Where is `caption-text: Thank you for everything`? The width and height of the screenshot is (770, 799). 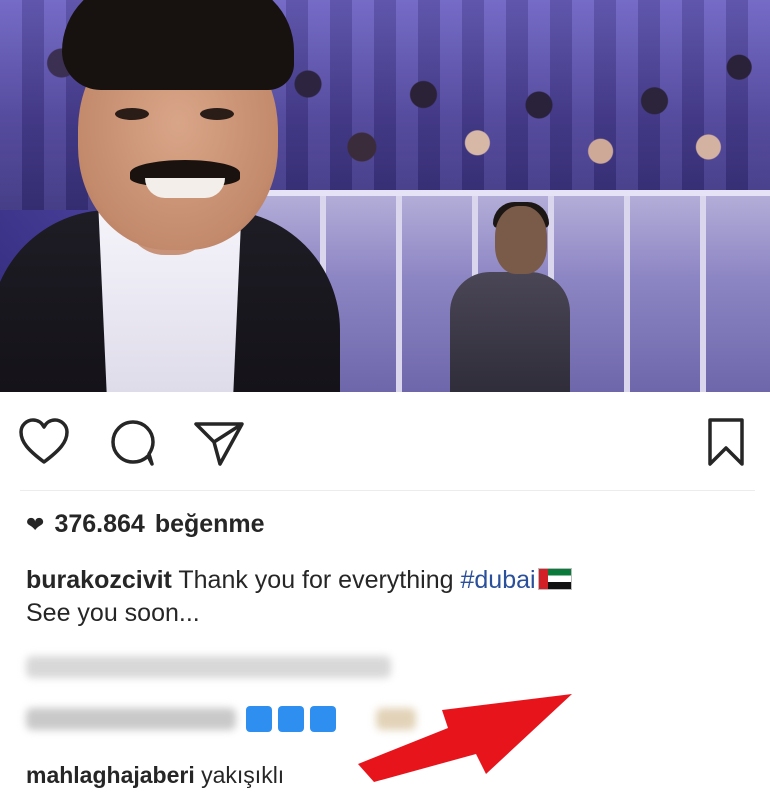 caption-text: Thank you for everything is located at coordinates (316, 580).